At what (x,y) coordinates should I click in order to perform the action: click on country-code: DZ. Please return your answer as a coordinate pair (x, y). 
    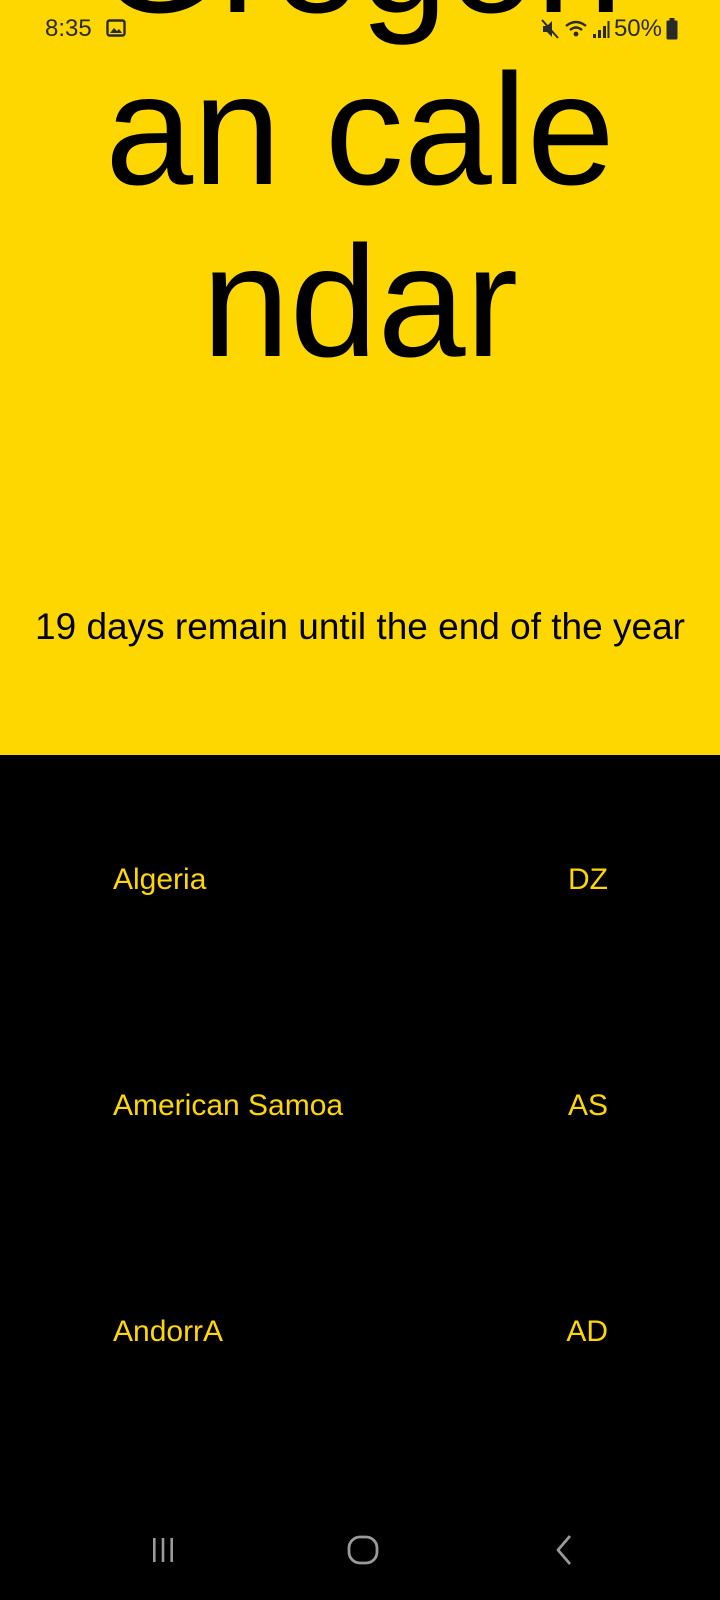
    Looking at the image, I should click on (588, 879).